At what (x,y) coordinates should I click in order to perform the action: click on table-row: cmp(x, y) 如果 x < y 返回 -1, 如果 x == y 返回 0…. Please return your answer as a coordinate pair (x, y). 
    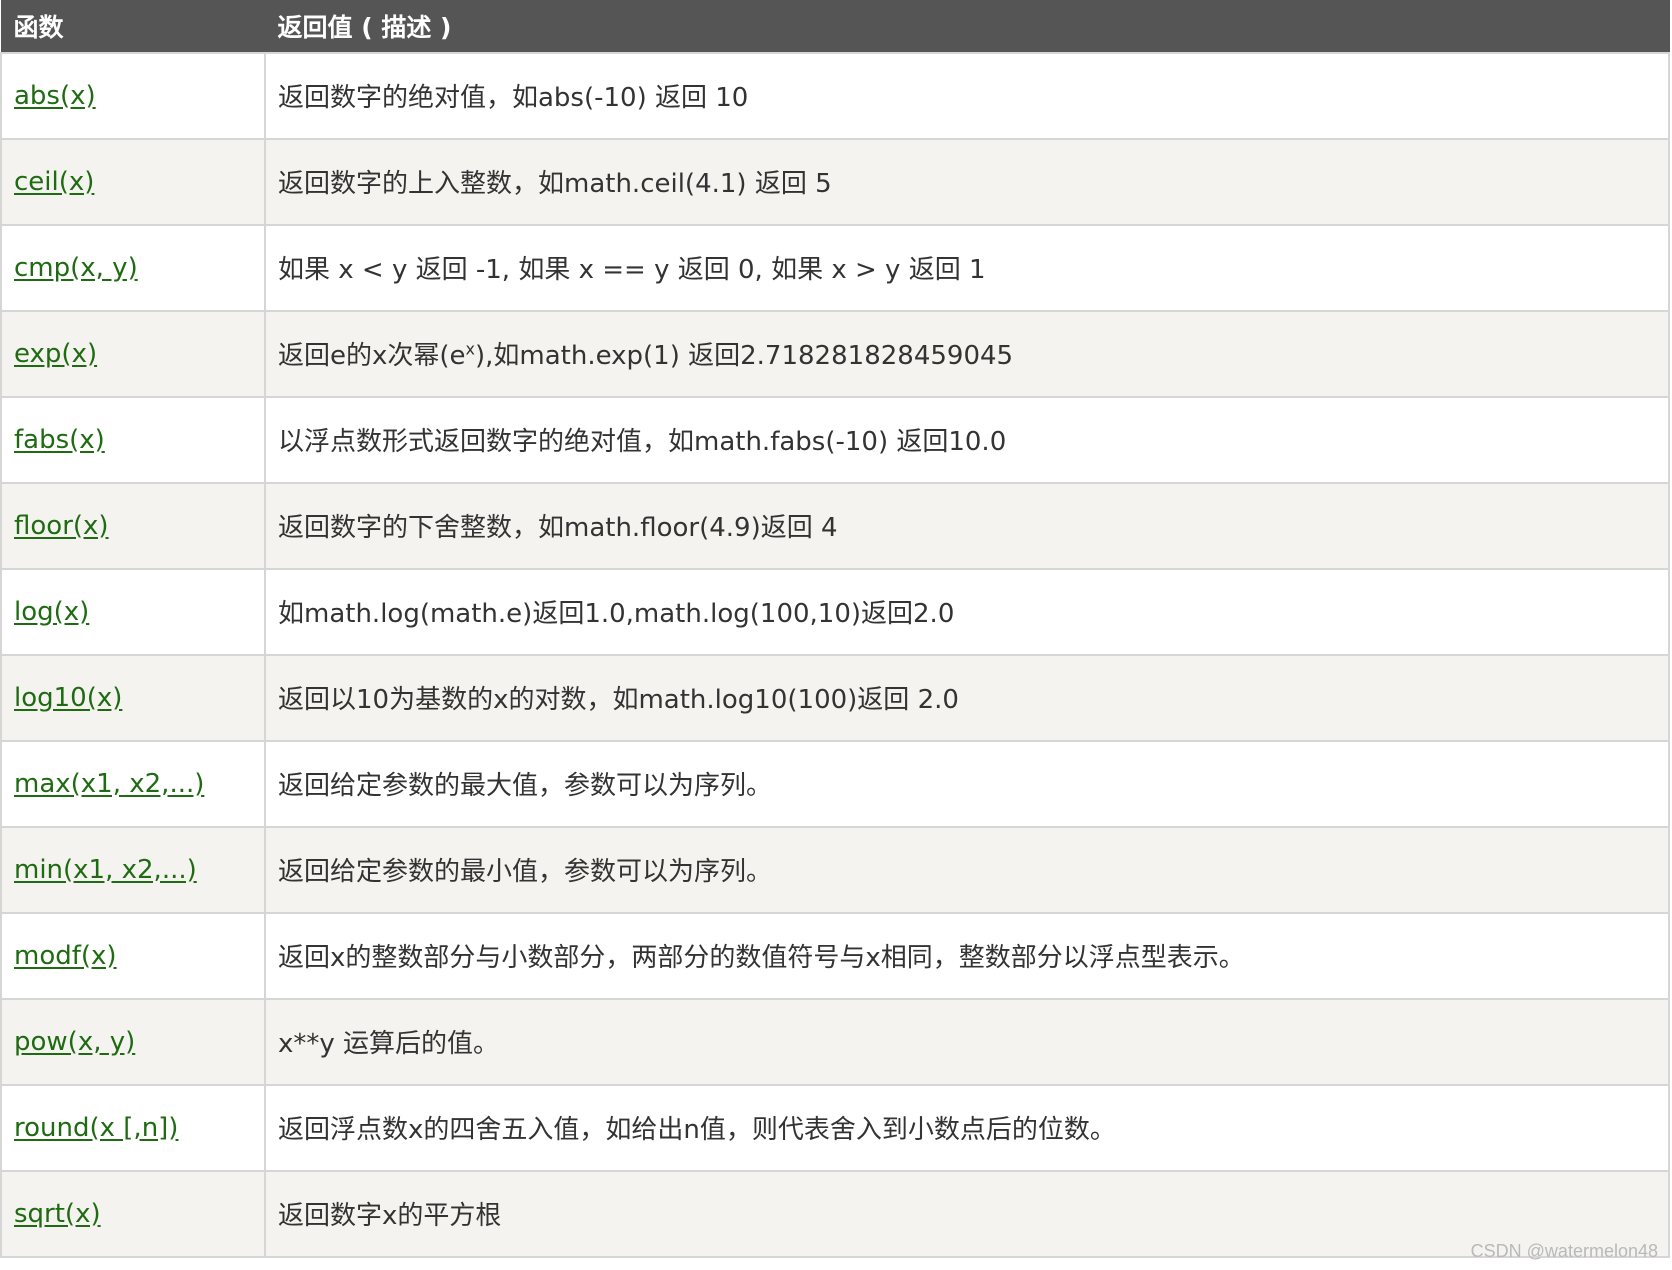
    Looking at the image, I should click on (835, 267).